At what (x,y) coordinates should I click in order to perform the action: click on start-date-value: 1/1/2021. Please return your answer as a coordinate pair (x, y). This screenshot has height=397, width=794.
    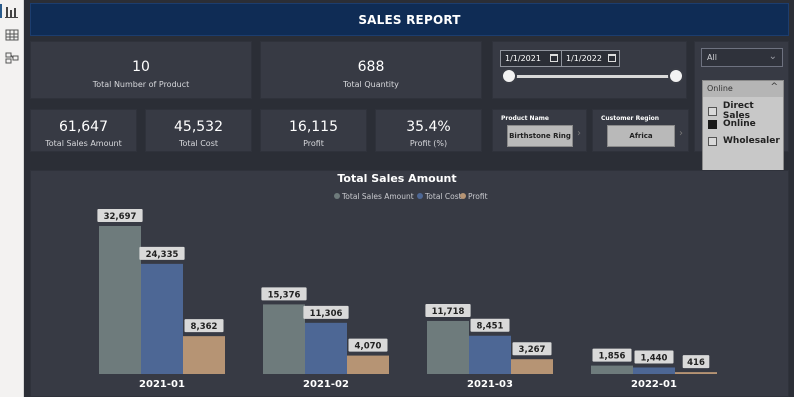
    Looking at the image, I should click on (523, 58).